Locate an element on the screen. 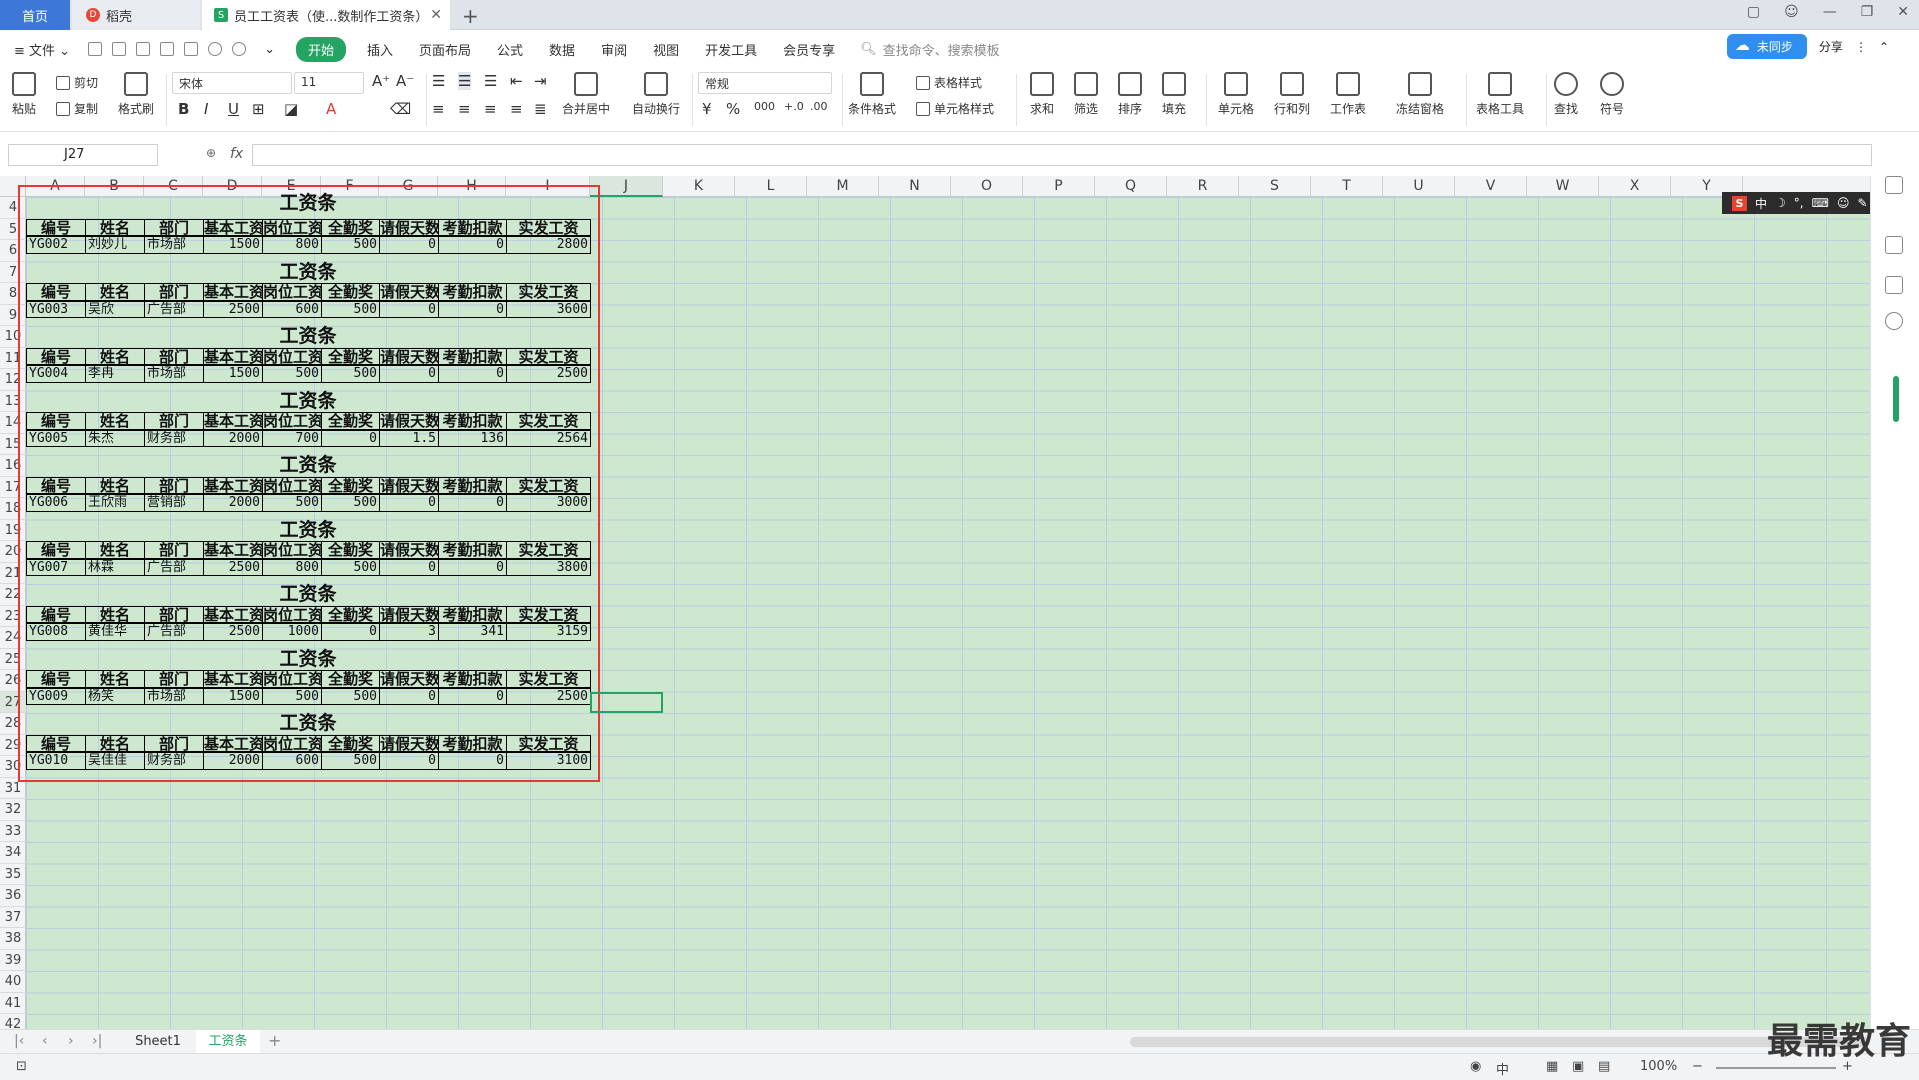 The image size is (1919, 1080). redo-icon is located at coordinates (239, 49).